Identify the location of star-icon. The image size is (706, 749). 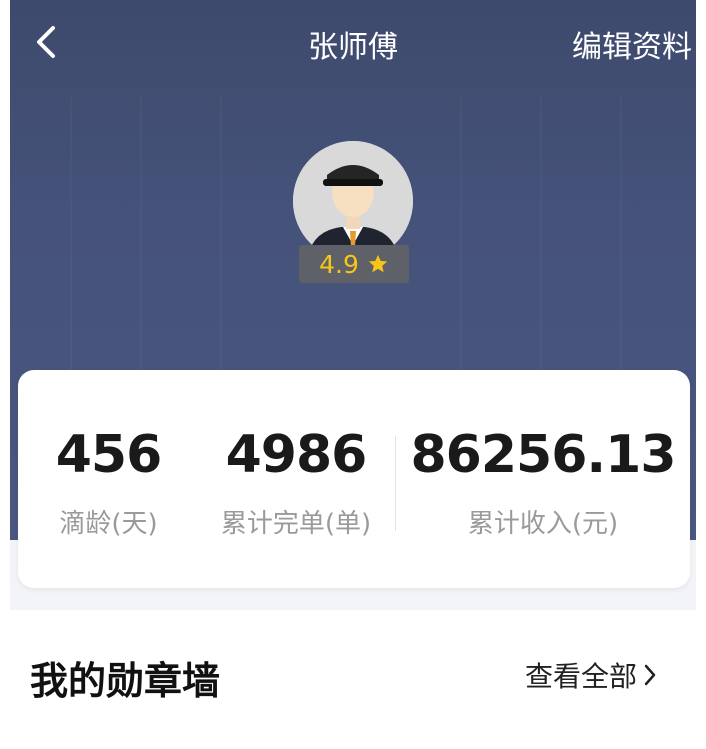
(378, 263).